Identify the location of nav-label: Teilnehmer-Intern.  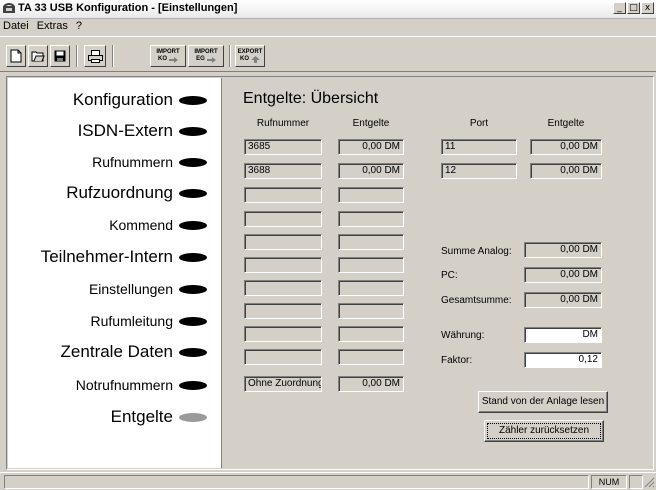
(106, 256).